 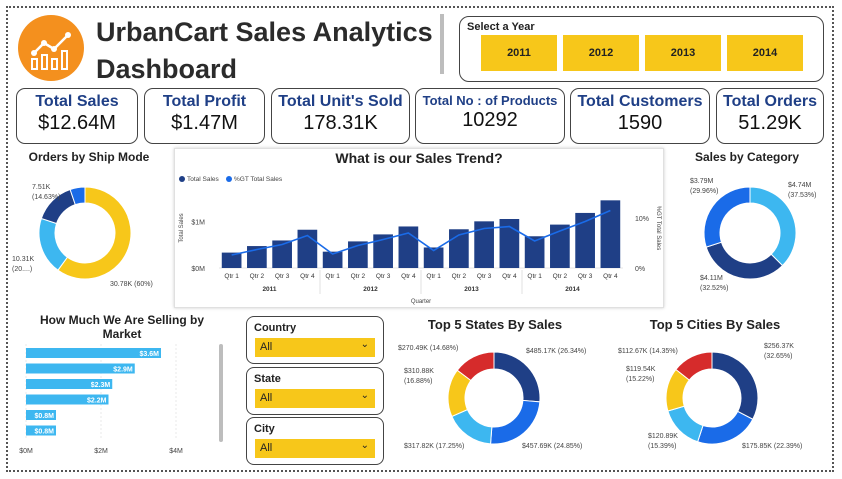 I want to click on ship-mode-data-label: 30.78K (60%), so click(x=131, y=284).